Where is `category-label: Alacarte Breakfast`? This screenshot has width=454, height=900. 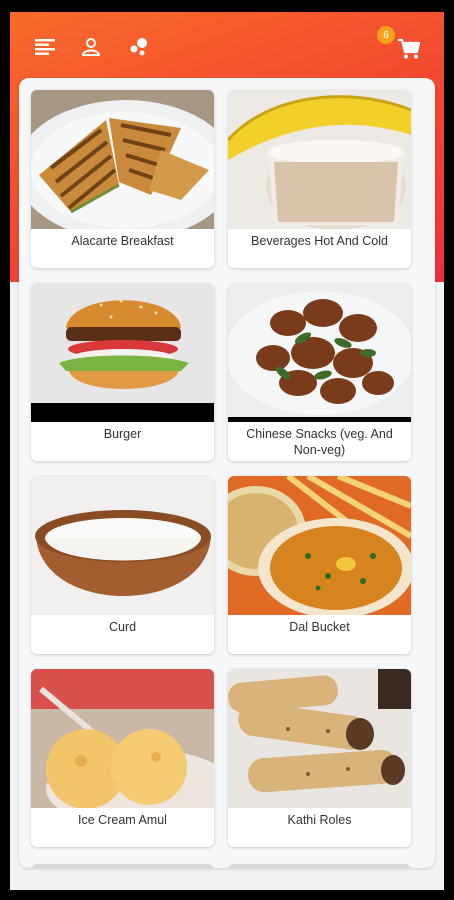 category-label: Alacarte Breakfast is located at coordinates (122, 241).